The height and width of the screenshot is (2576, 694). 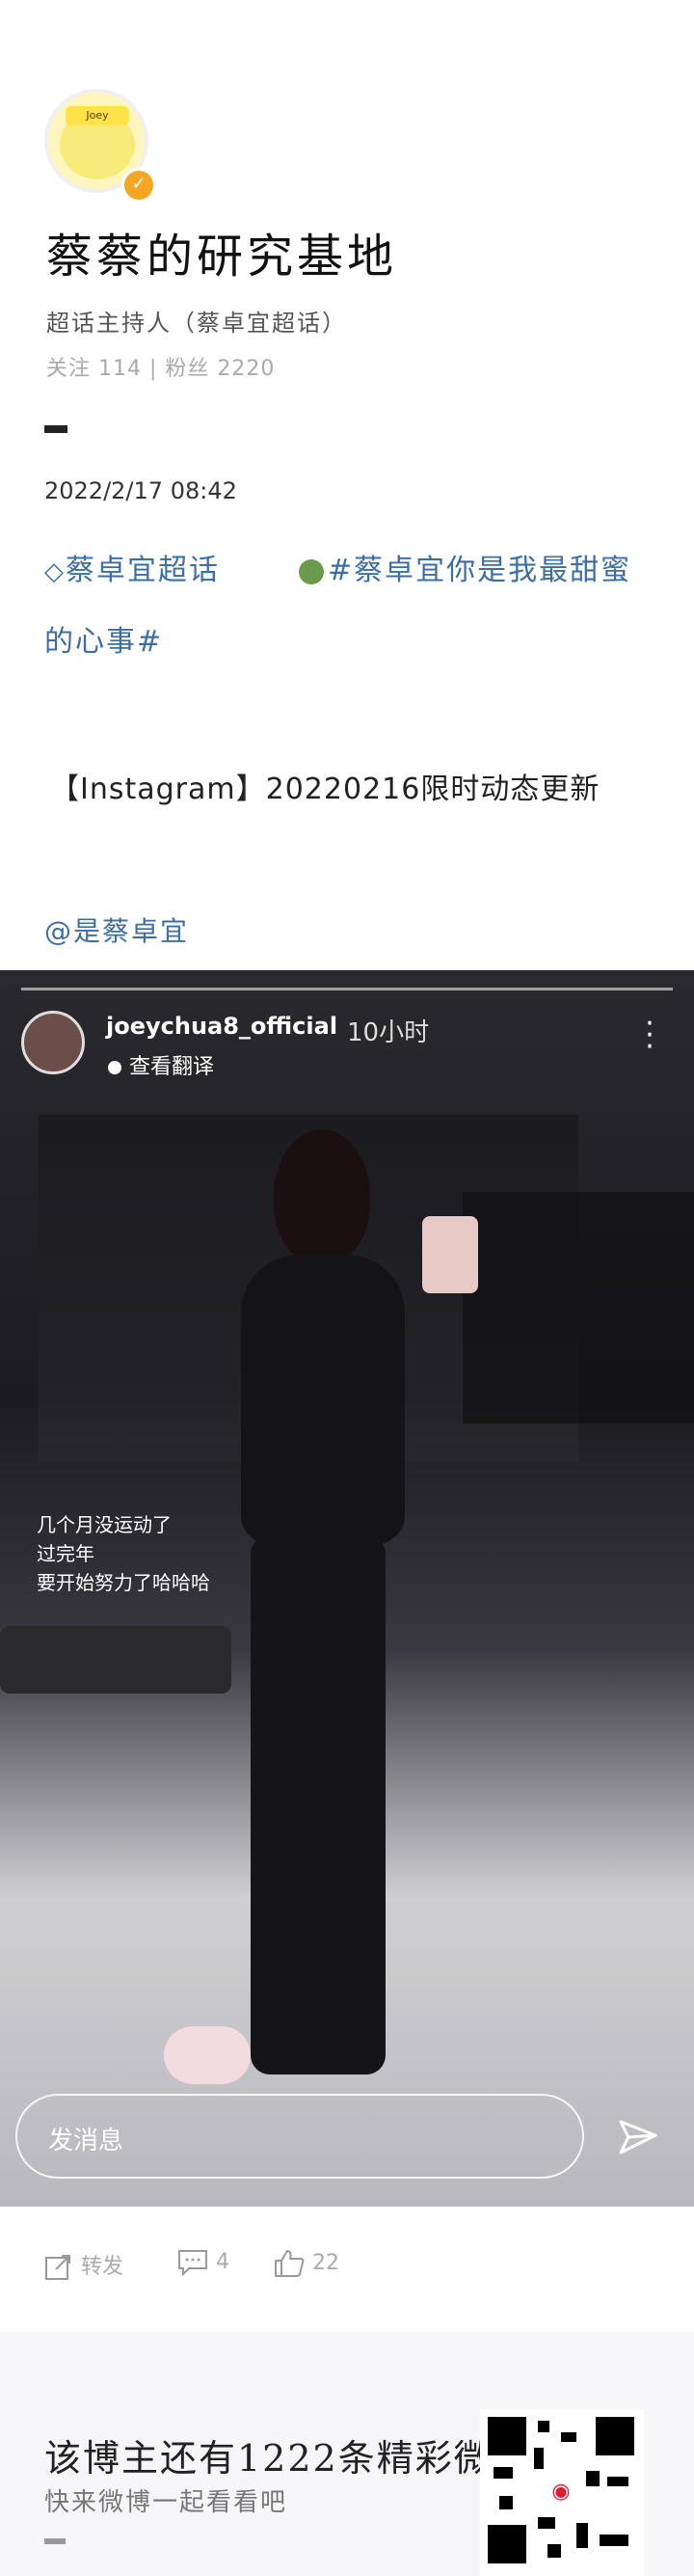 What do you see at coordinates (102, 2267) in the screenshot?
I see `repost-label: 转发` at bounding box center [102, 2267].